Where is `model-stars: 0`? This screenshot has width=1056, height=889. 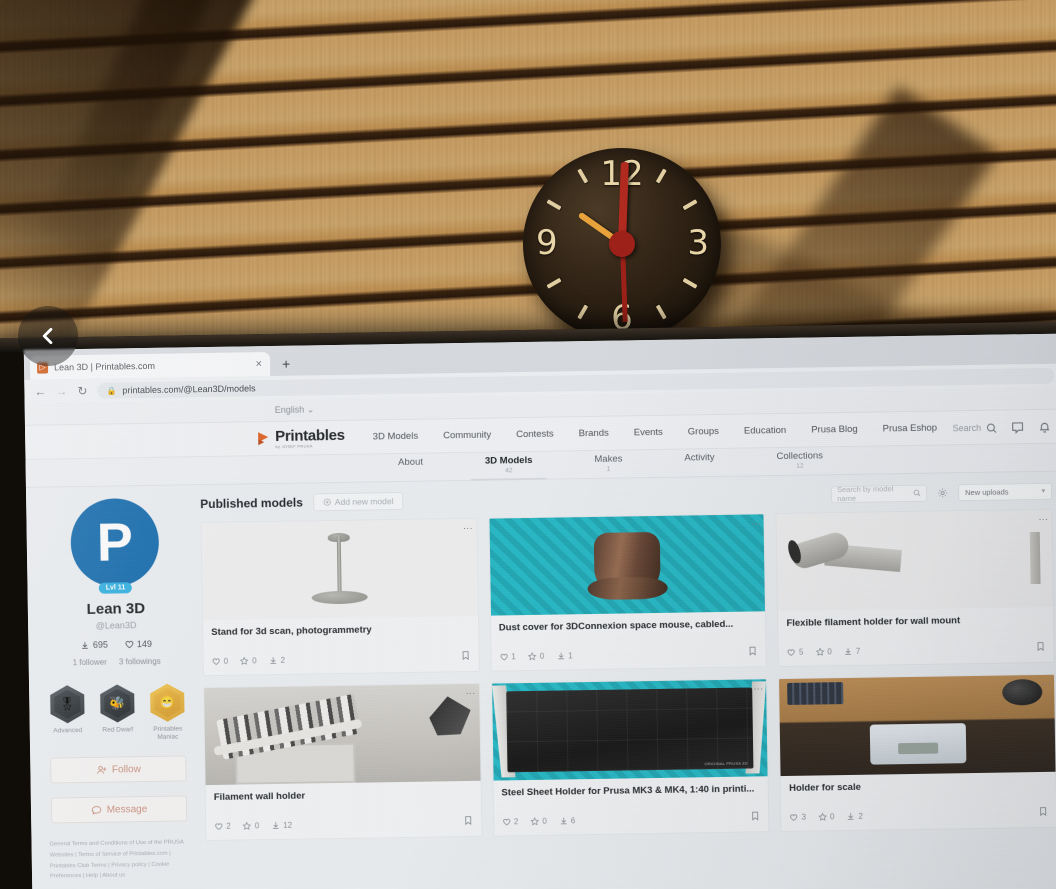 model-stars: 0 is located at coordinates (248, 660).